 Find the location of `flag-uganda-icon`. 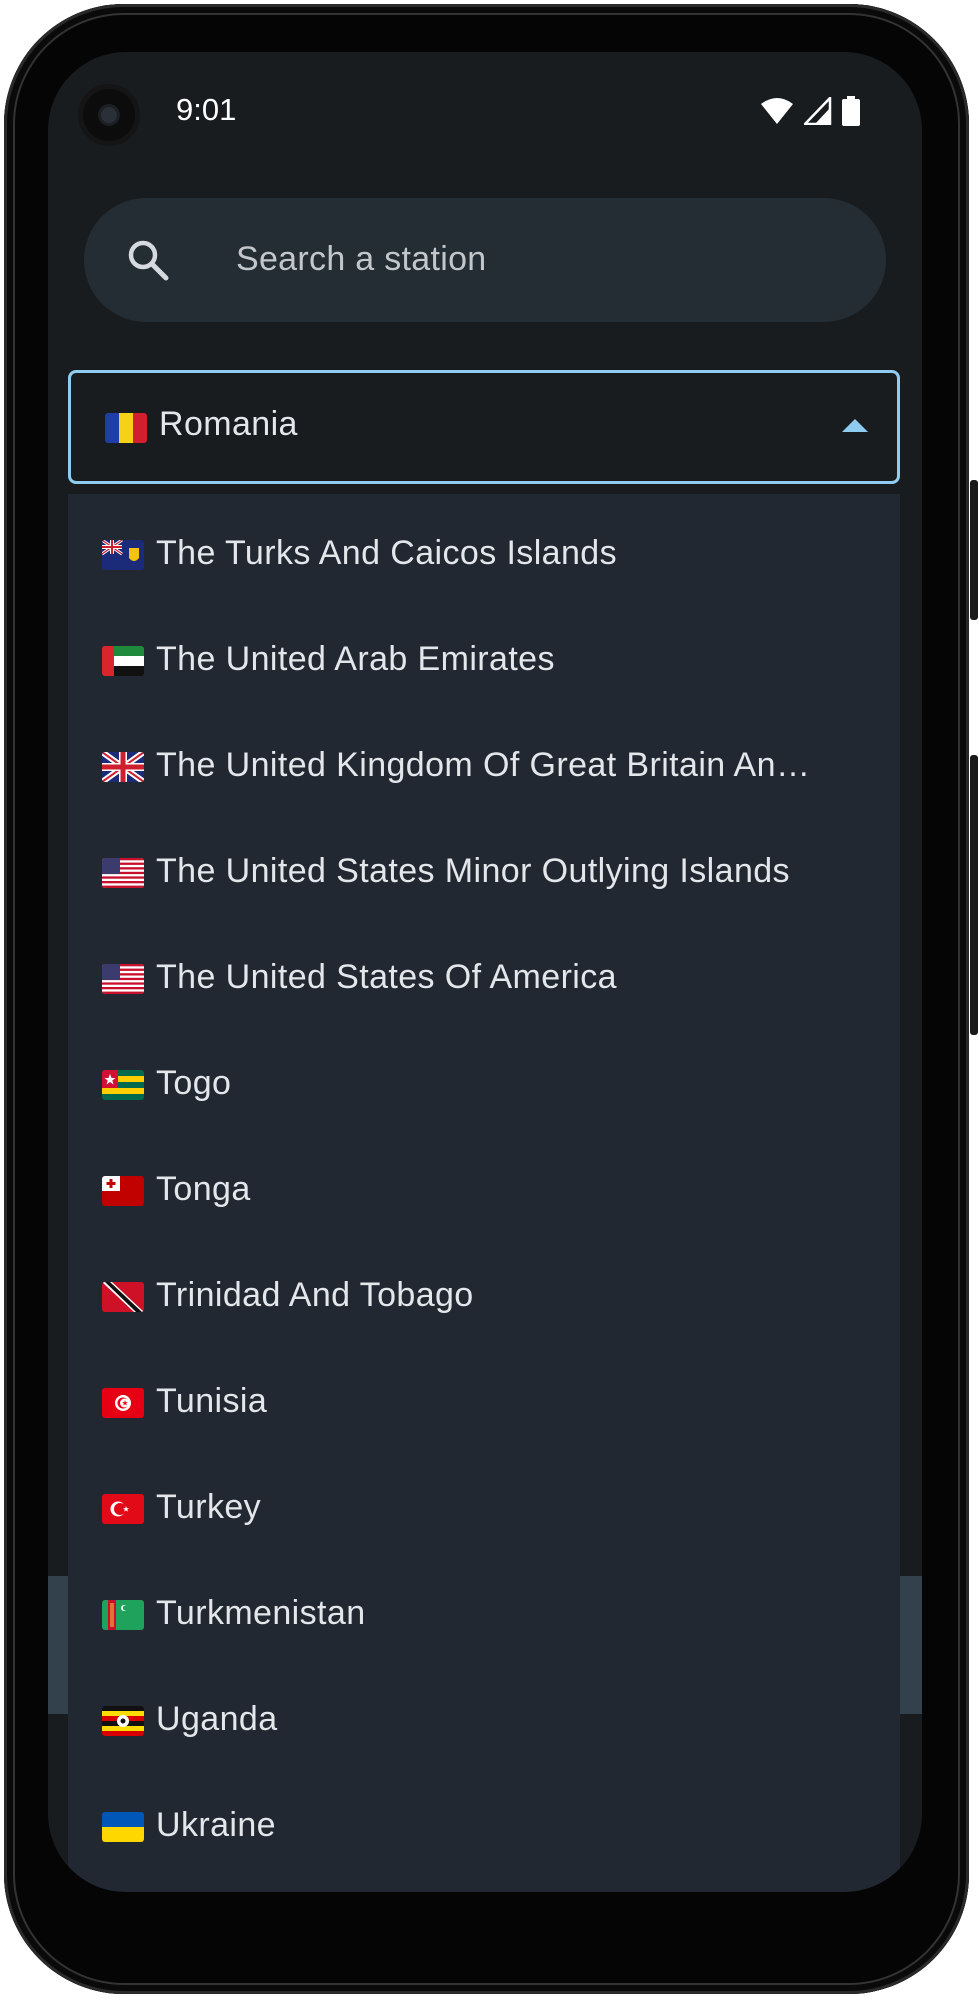

flag-uganda-icon is located at coordinates (123, 1721).